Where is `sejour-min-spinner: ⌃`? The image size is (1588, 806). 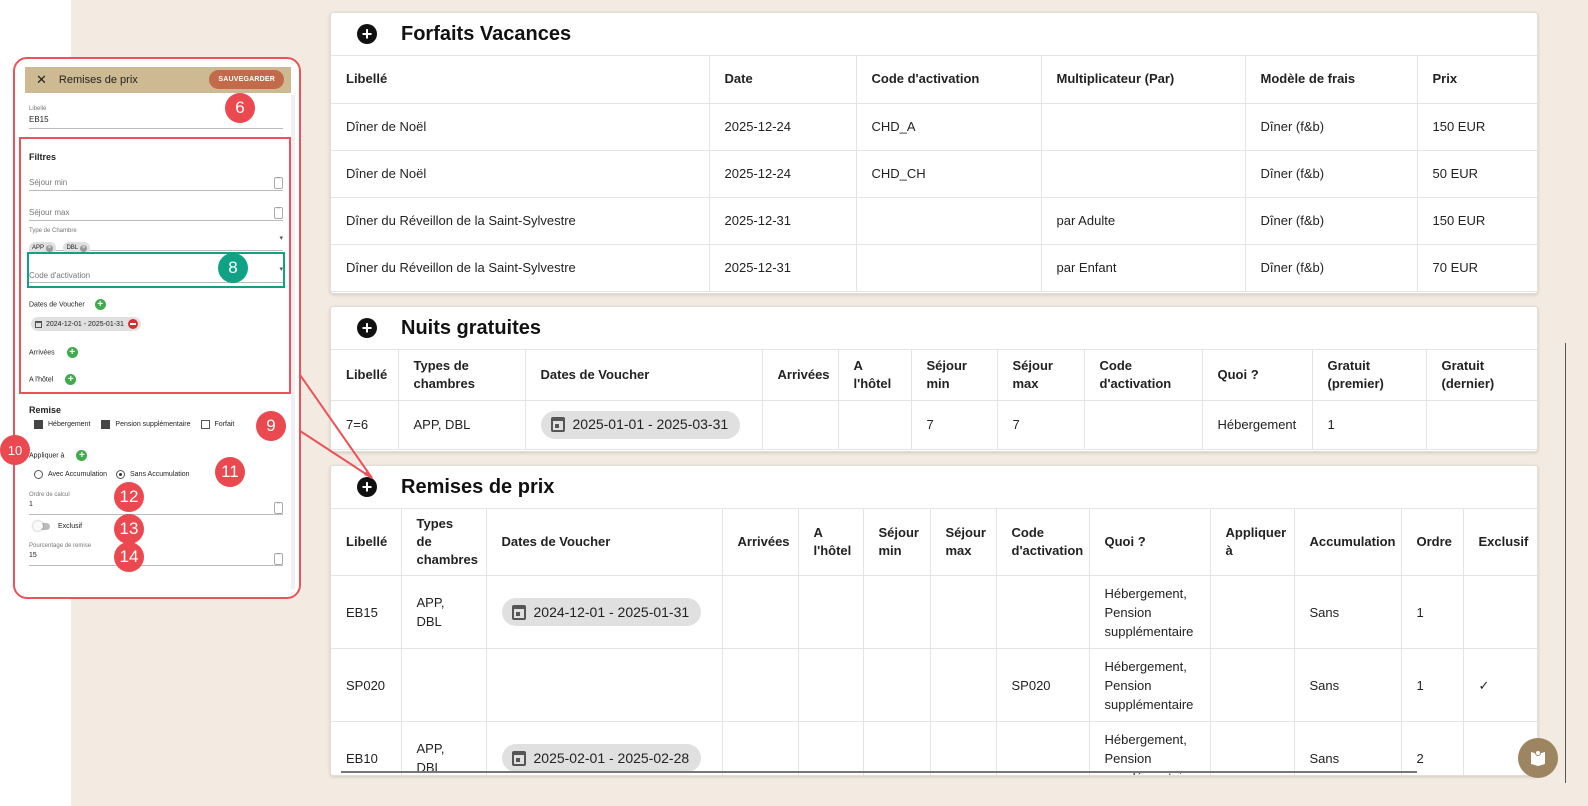
sejour-min-spinner: ⌃ is located at coordinates (278, 183).